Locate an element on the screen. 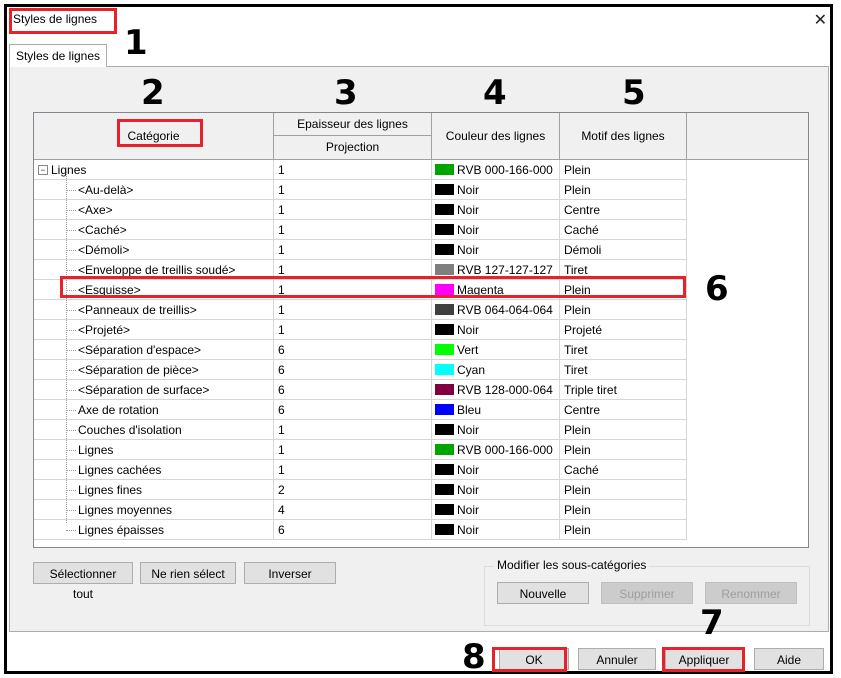 This screenshot has height=678, width=841. pattern-cell: Projeté is located at coordinates (623, 330).